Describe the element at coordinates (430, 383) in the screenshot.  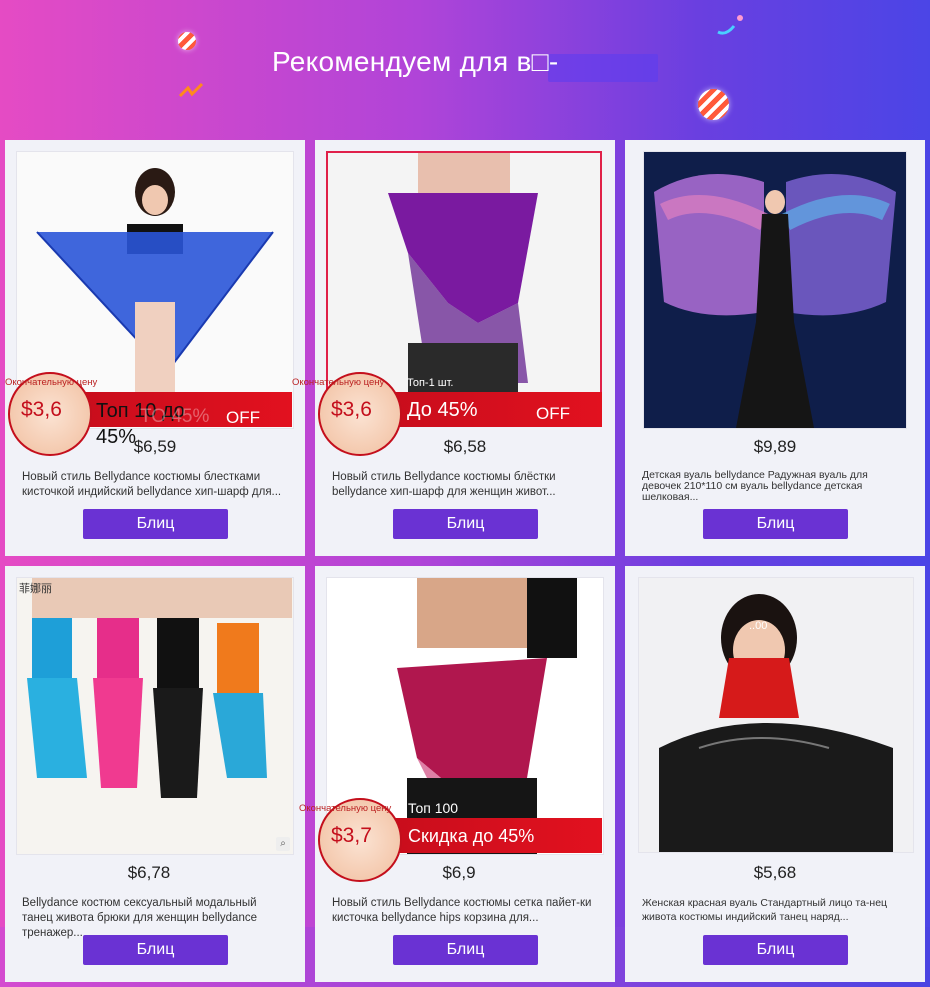
I see `promo-tag: Топ-1 шт.` at that location.